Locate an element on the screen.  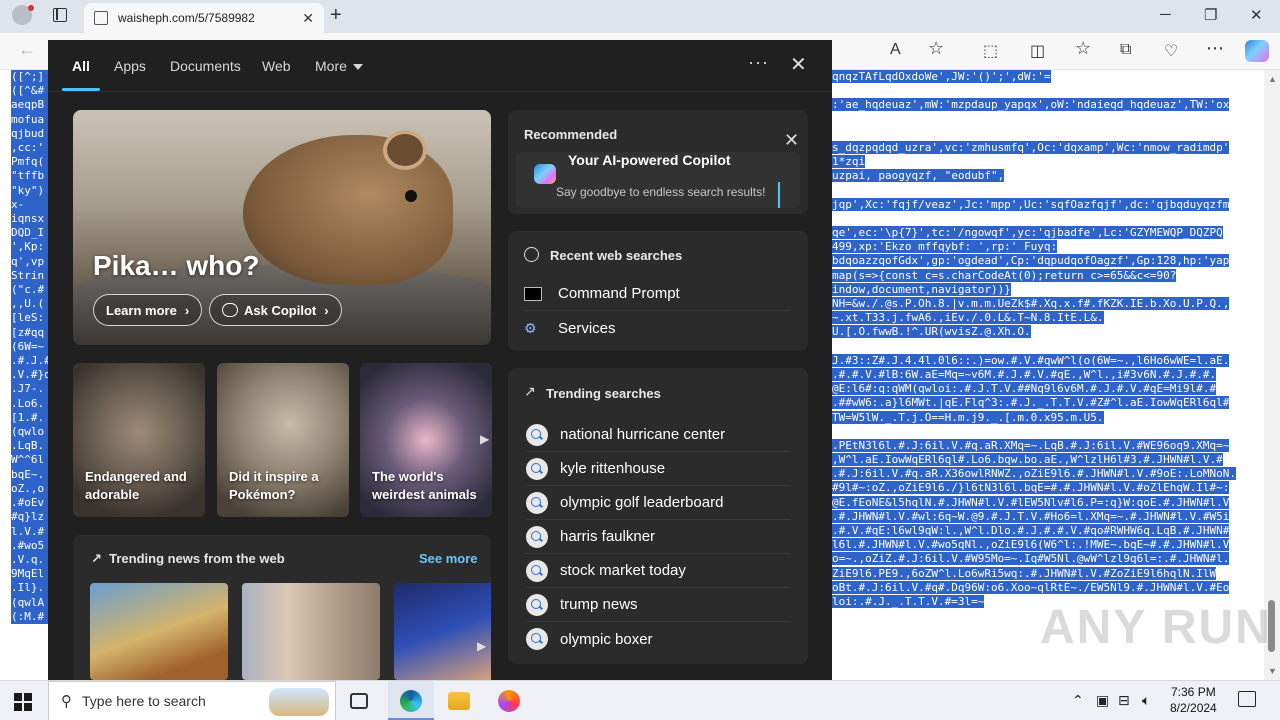
favorites-icon: ☆ is located at coordinates (1083, 48).